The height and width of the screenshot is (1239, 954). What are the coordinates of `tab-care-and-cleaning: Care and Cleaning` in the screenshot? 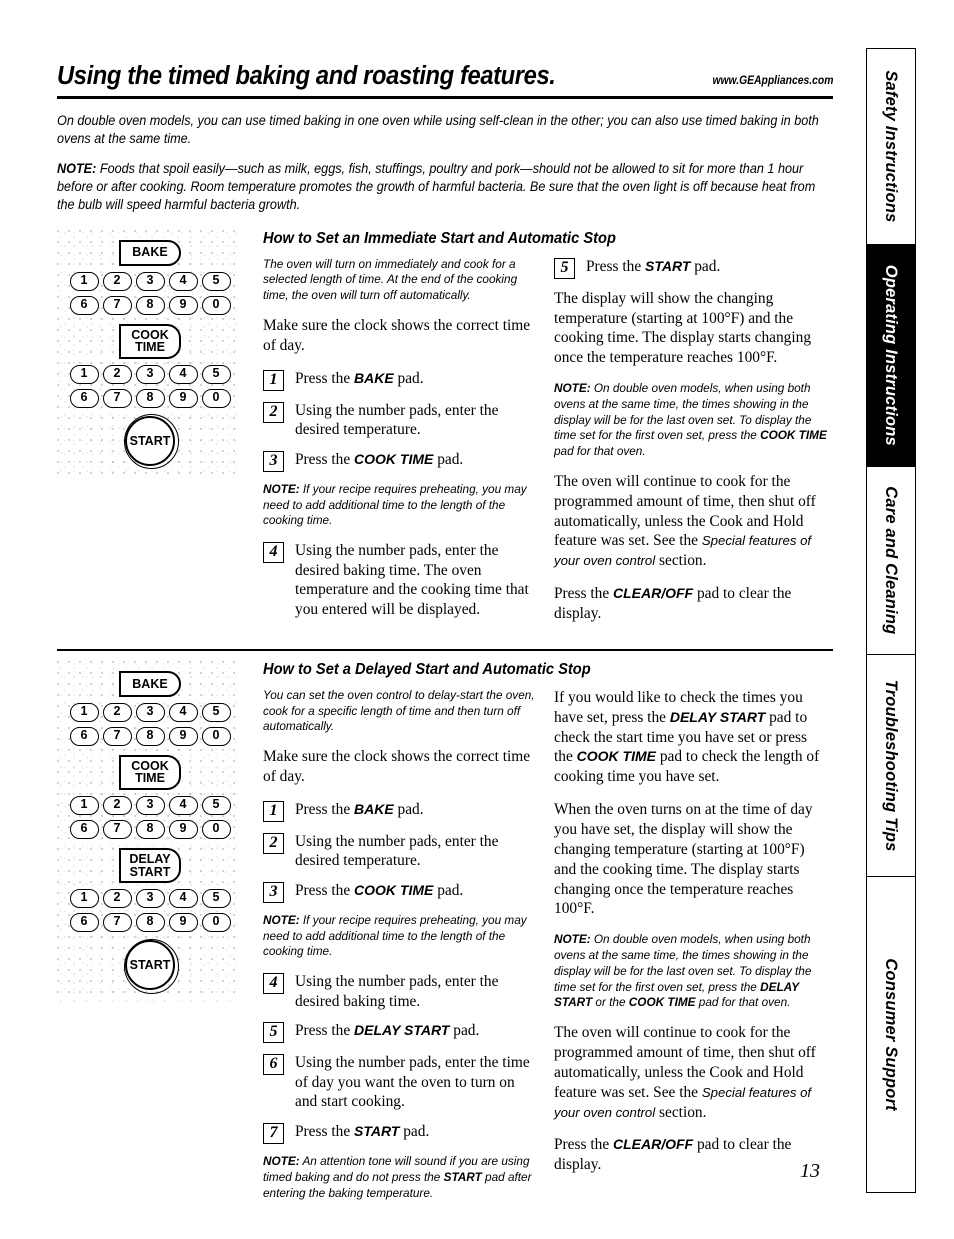 It's located at (891, 560).